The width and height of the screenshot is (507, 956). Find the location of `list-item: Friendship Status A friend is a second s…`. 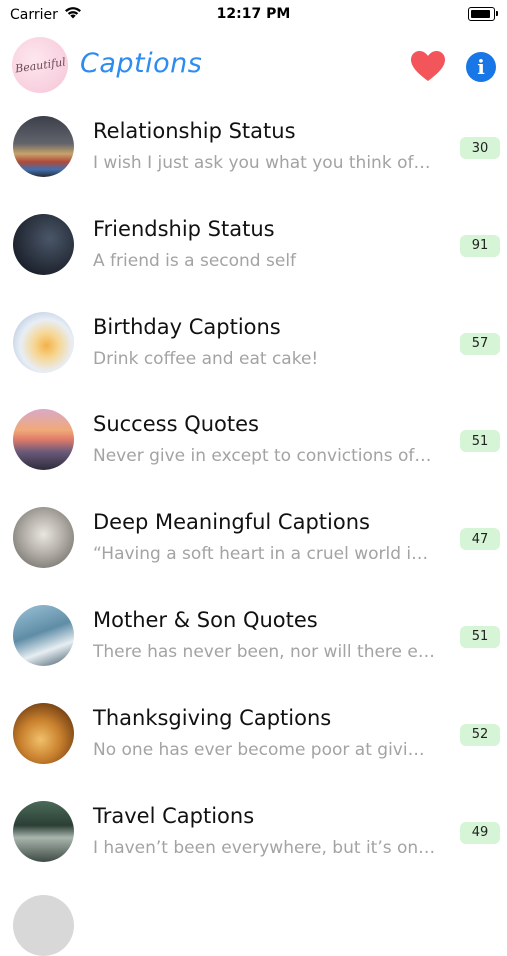

list-item: Friendship Status A friend is a second s… is located at coordinates (253, 244).